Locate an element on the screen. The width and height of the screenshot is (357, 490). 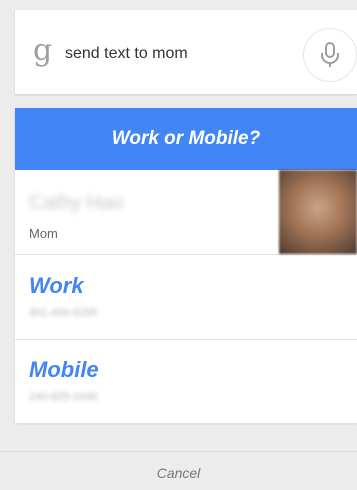
search-query: send text to mom is located at coordinates (126, 54).